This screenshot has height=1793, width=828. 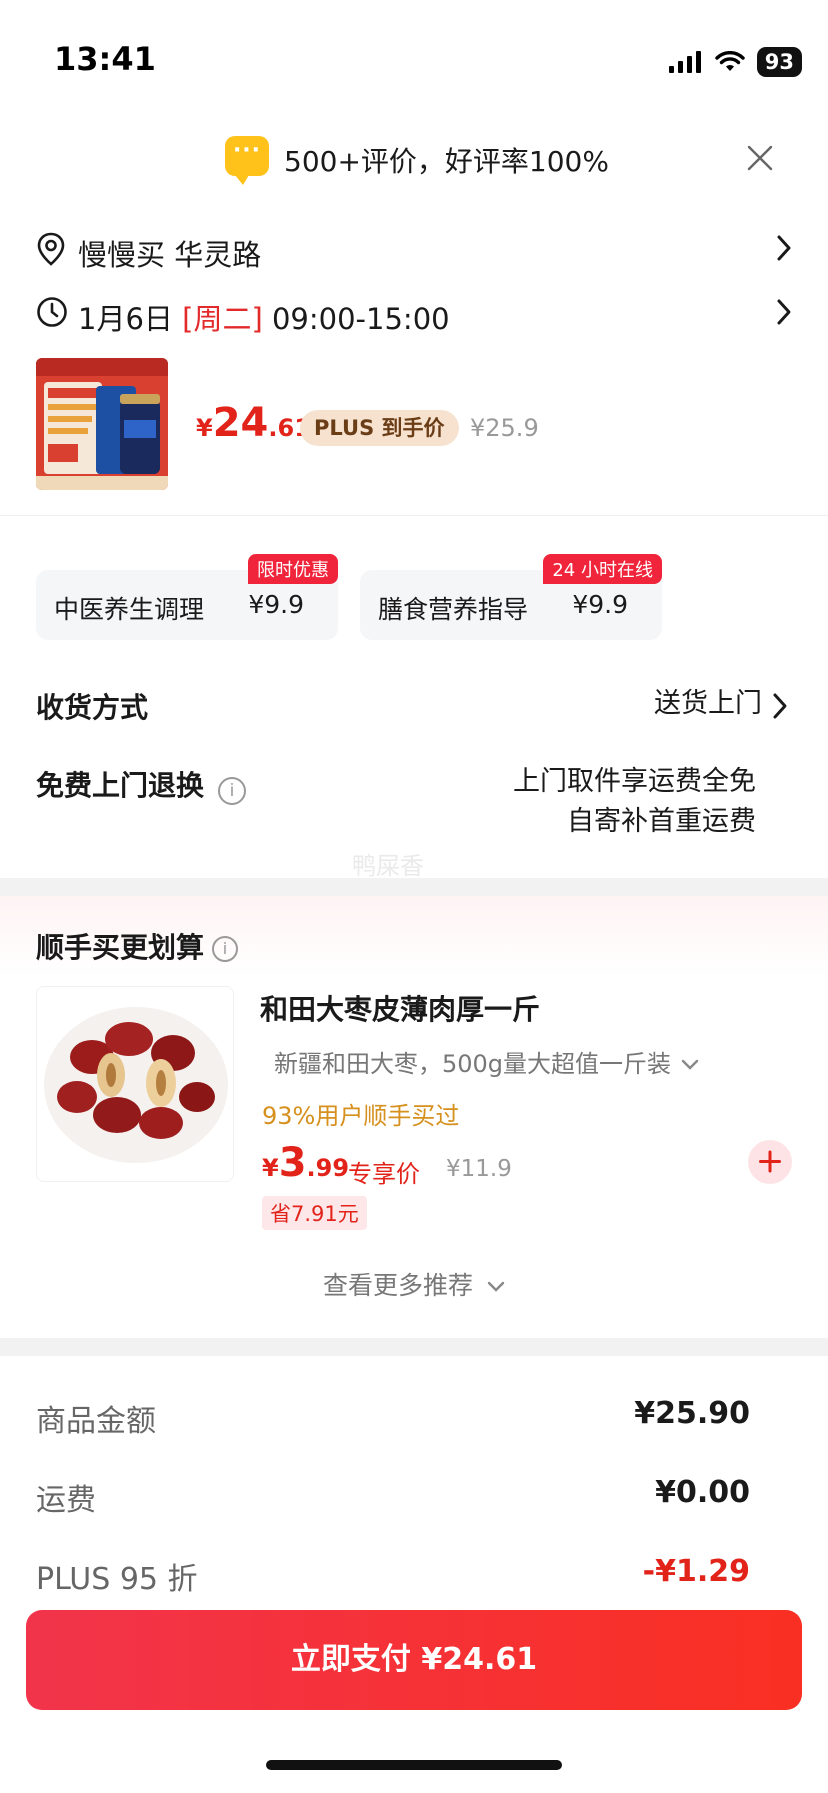 I want to click on address-text: 慢慢买 华灵路, so click(x=170, y=255).